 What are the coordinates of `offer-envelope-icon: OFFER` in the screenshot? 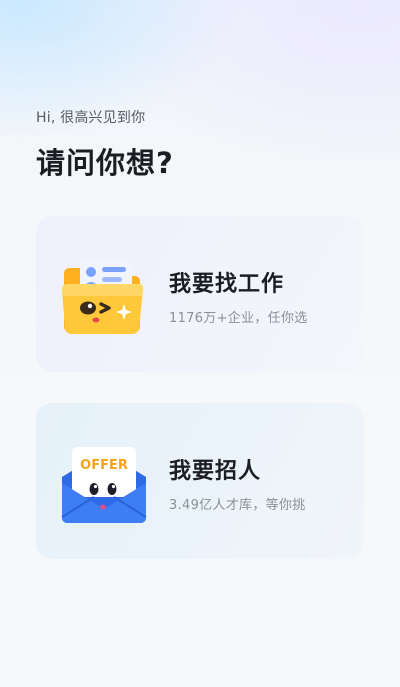 It's located at (104, 485).